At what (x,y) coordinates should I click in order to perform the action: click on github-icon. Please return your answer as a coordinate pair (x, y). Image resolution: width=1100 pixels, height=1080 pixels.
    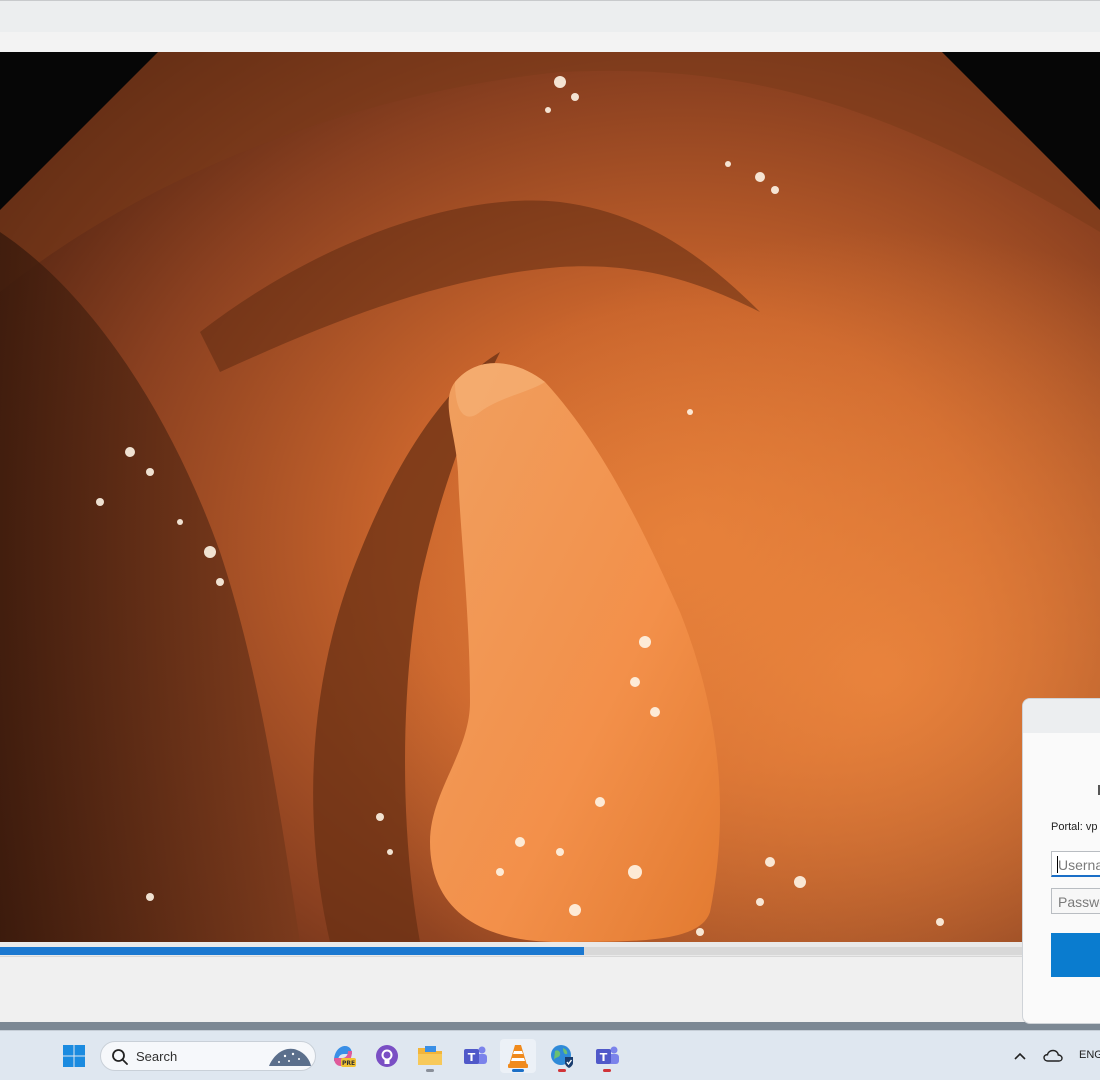
    Looking at the image, I should click on (387, 1056).